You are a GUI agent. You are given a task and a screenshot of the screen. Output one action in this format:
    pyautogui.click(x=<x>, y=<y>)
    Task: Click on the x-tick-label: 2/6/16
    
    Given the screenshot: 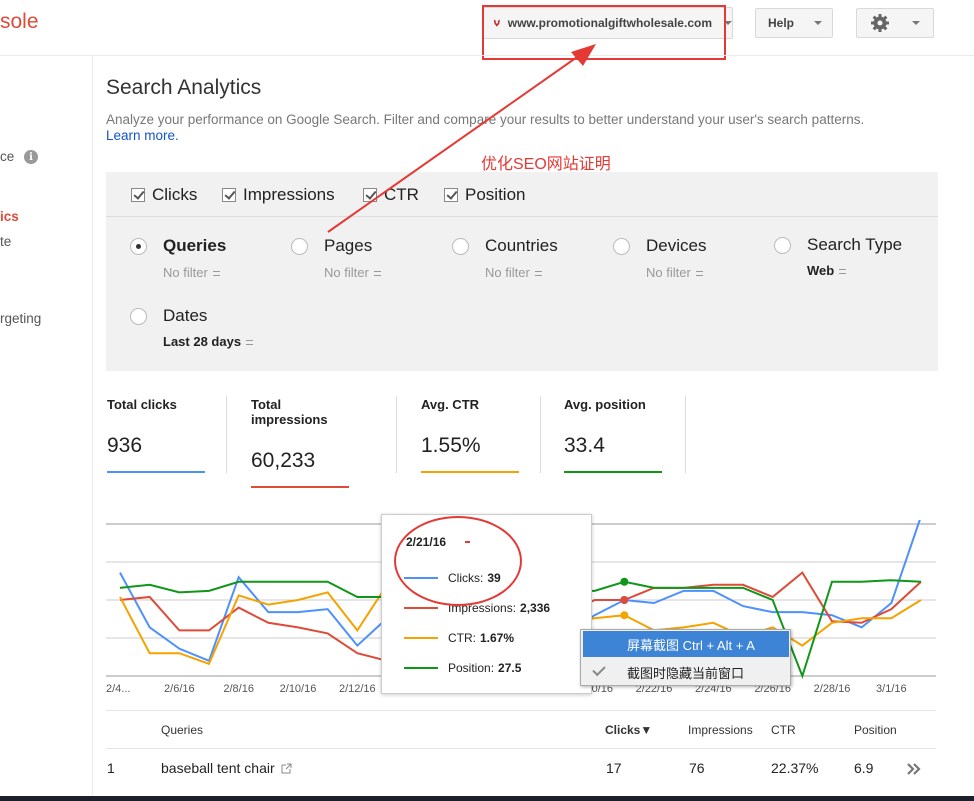 What is the action you would take?
    pyautogui.click(x=179, y=689)
    